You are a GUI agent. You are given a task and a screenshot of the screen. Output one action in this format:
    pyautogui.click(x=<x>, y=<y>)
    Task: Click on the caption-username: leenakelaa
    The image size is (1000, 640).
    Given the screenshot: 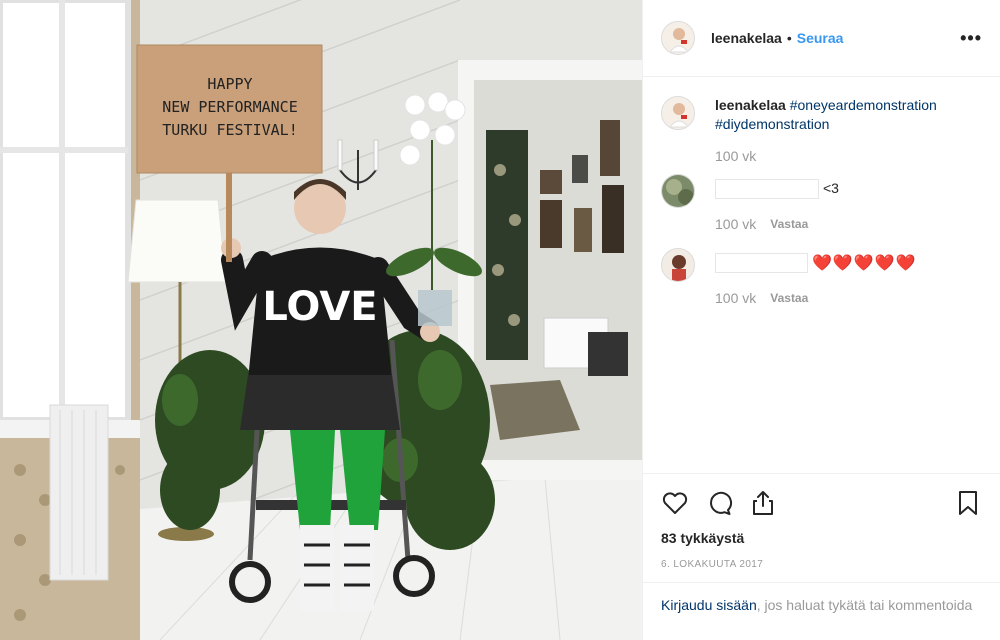 What is the action you would take?
    pyautogui.click(x=750, y=105)
    